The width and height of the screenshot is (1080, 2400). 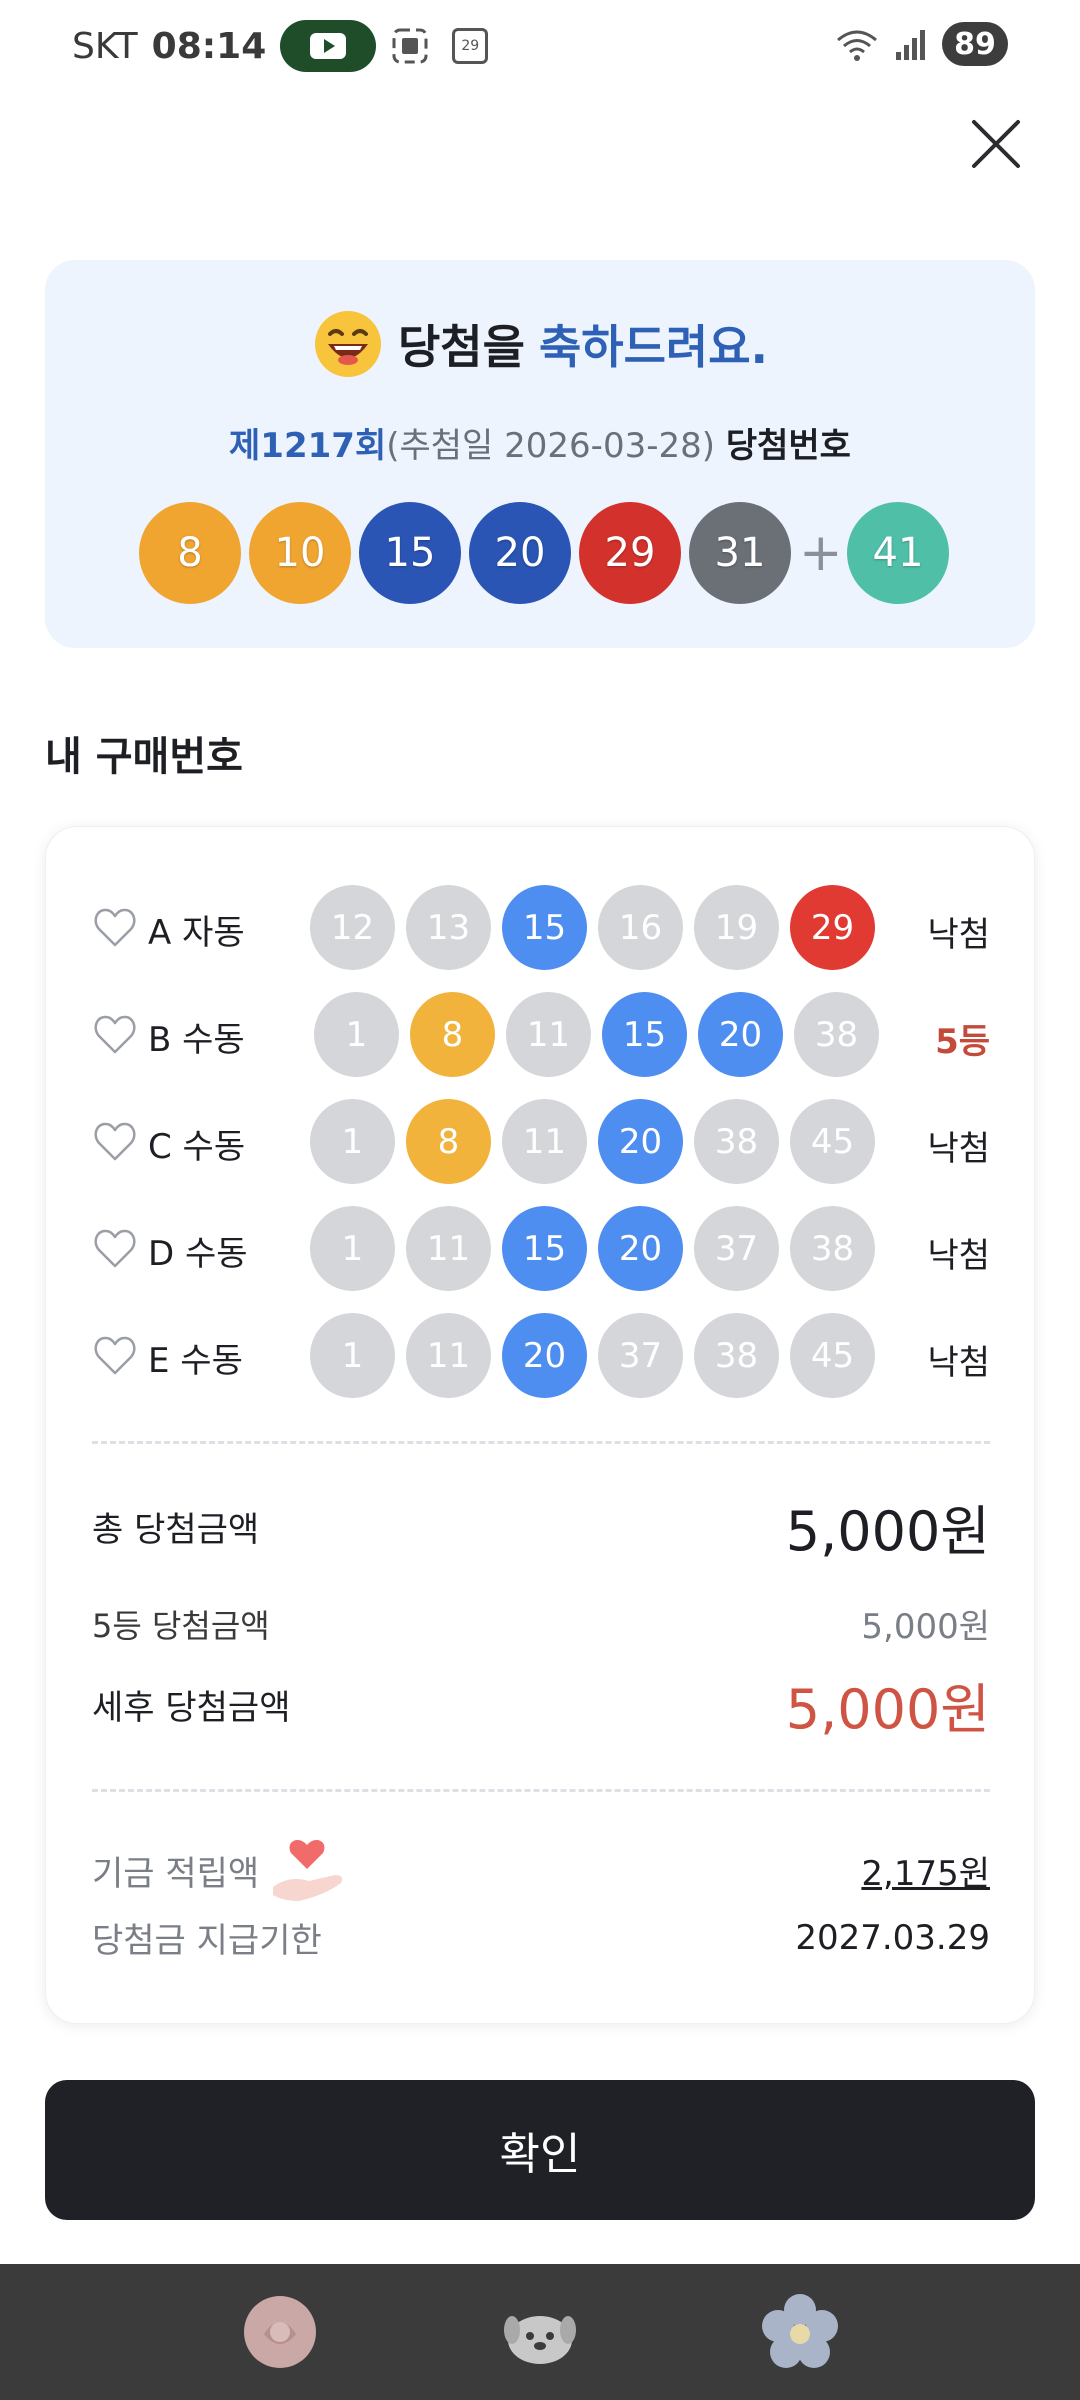 I want to click on clock: 08:14, so click(x=209, y=46).